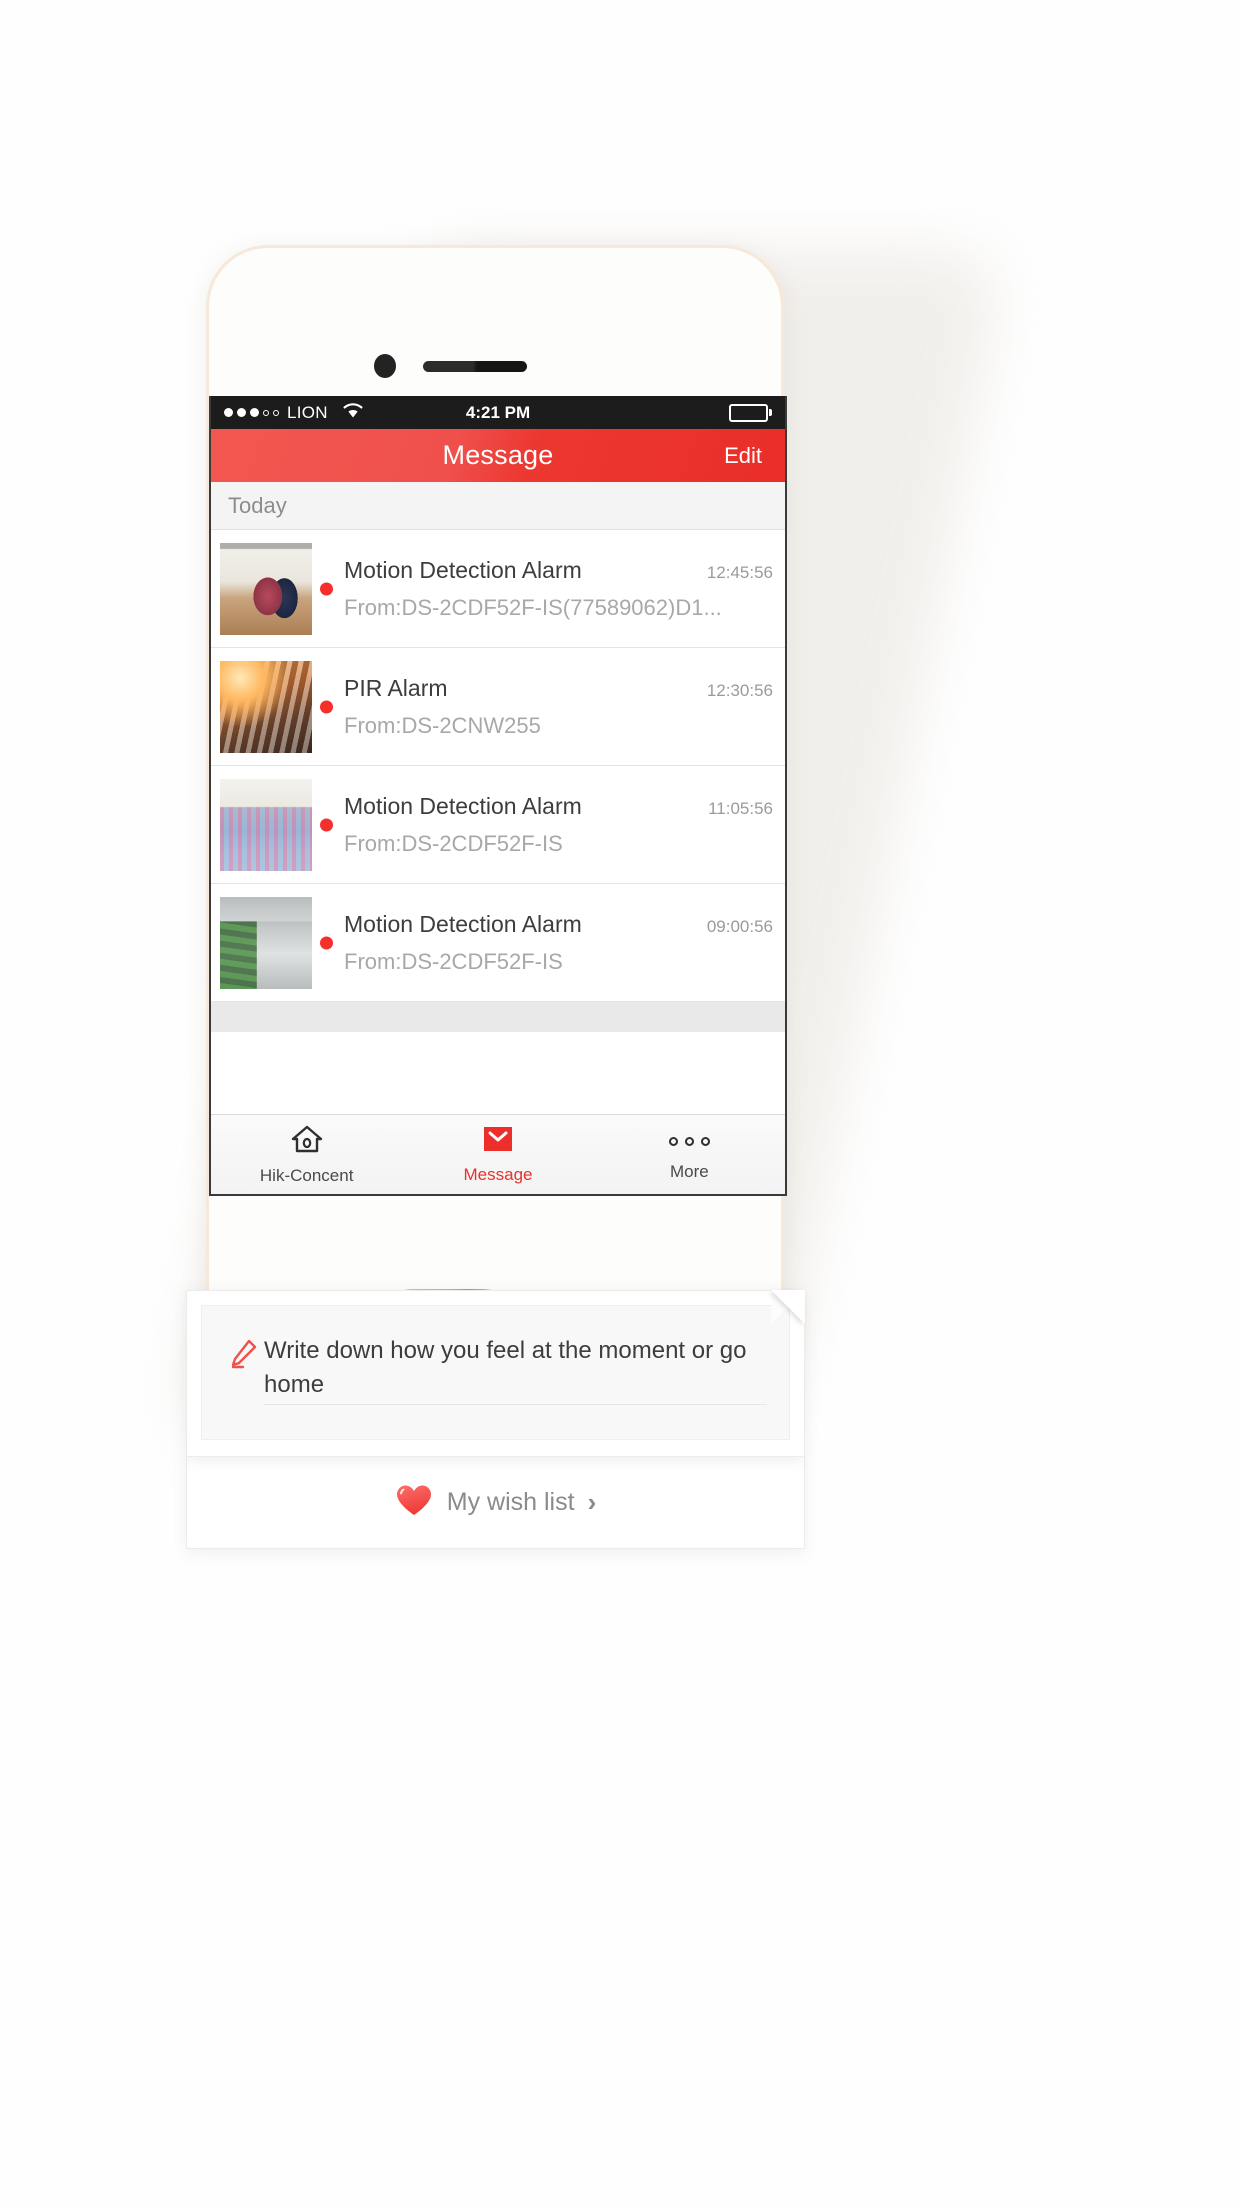 This screenshot has height=2208, width=1242. Describe the element at coordinates (498, 412) in the screenshot. I see `status-bar: LION 4:21 PM` at that location.